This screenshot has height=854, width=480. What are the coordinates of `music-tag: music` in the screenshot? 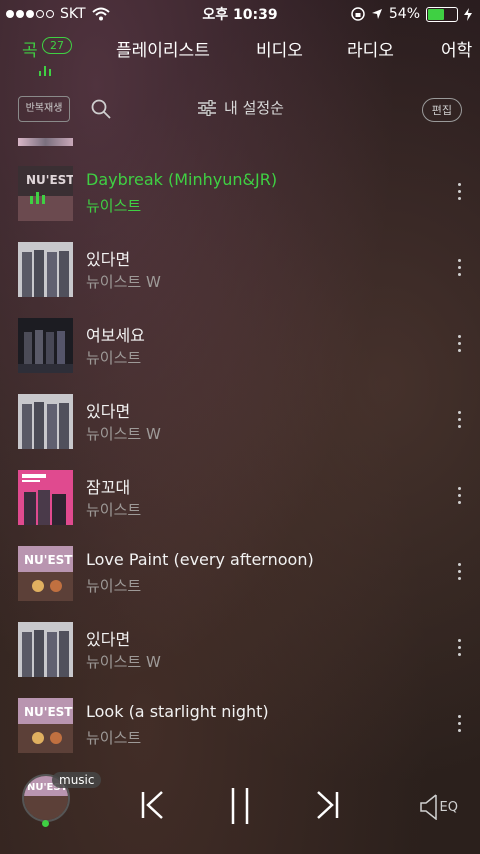 It's located at (77, 780).